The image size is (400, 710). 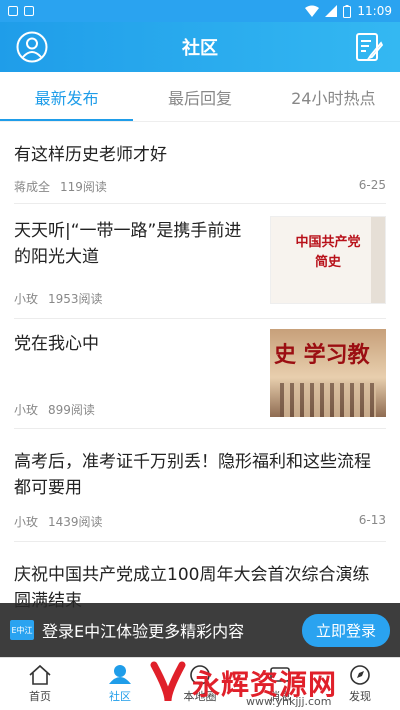 I want to click on signal-icon, so click(x=331, y=11).